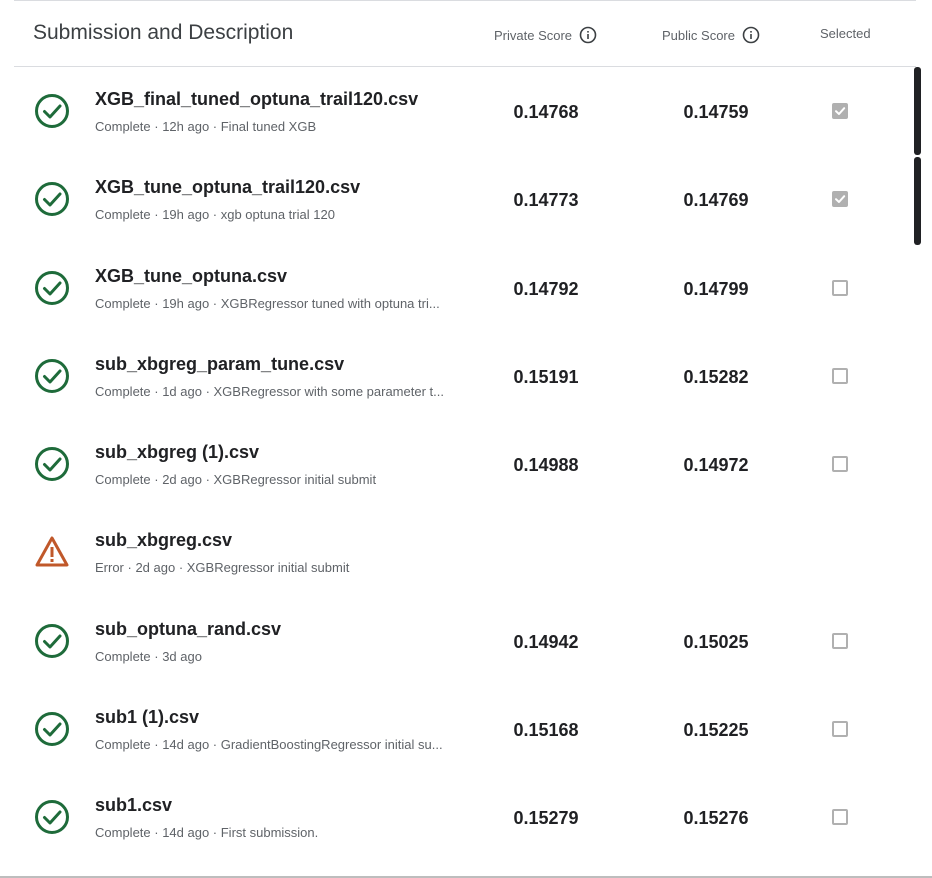 This screenshot has height=878, width=932. Describe the element at coordinates (177, 452) in the screenshot. I see `submission-file-name: sub_xbgreg (1).csv` at that location.